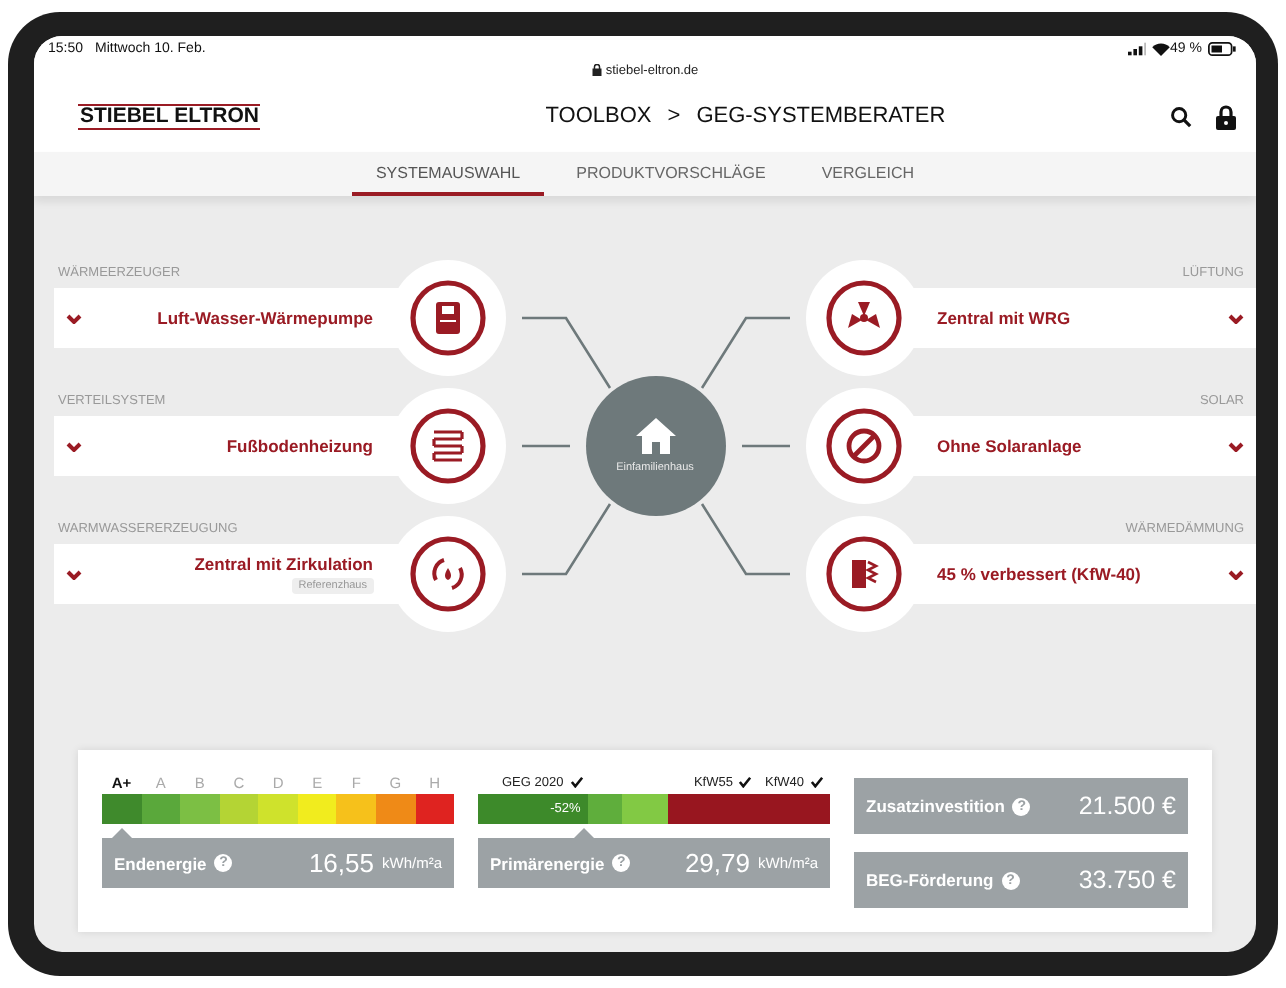 The height and width of the screenshot is (988, 1286). What do you see at coordinates (341, 863) in the screenshot?
I see `energy-value: 16,55` at bounding box center [341, 863].